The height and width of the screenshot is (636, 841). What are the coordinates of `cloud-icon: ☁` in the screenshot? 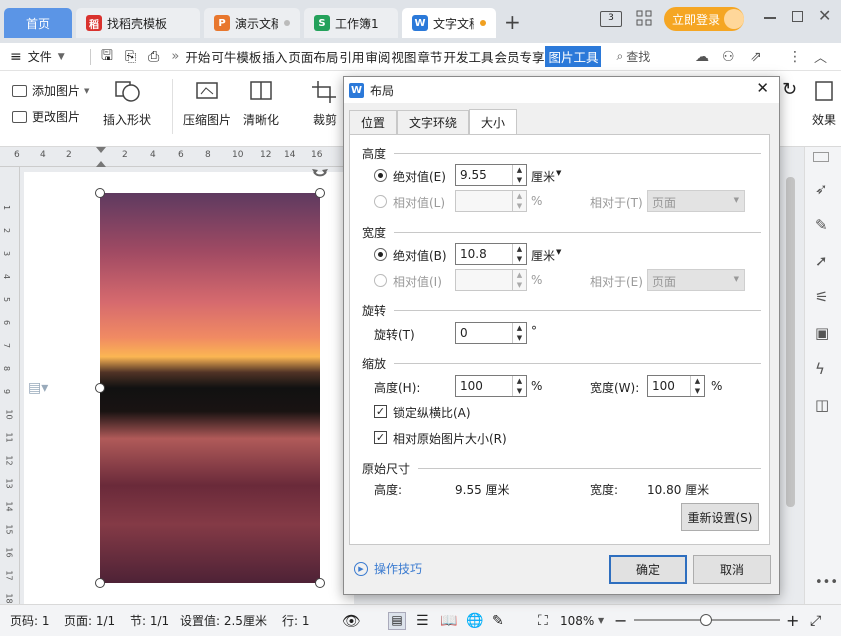 It's located at (702, 57).